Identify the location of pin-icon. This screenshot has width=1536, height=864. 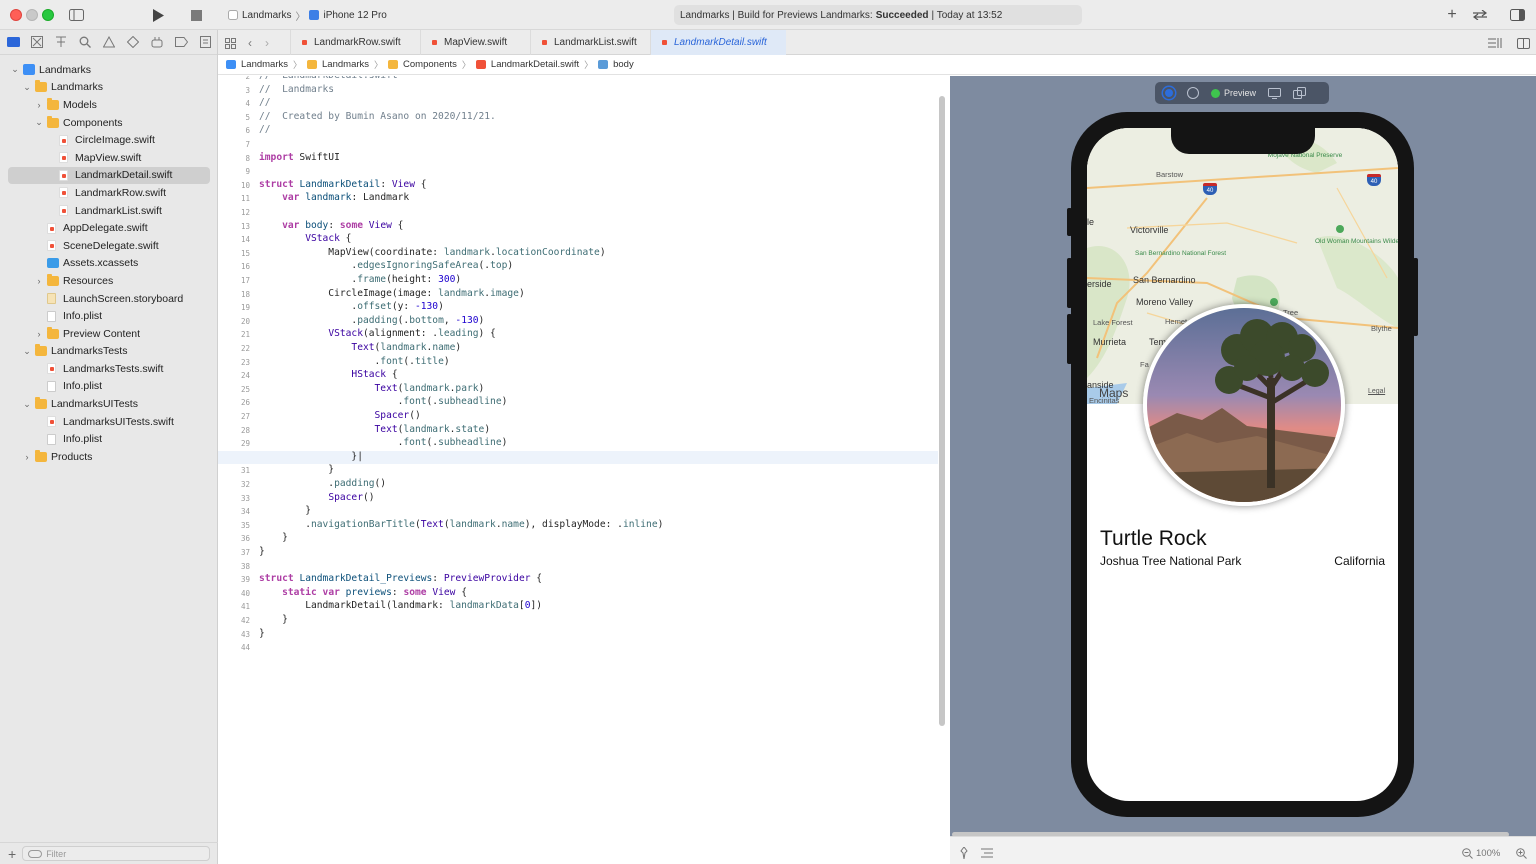
(964, 853).